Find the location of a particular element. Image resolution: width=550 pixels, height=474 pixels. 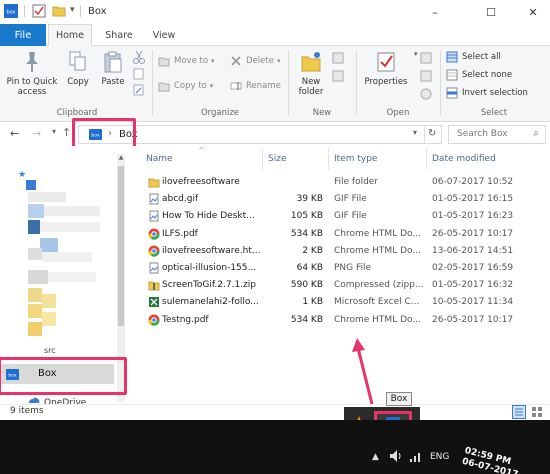

large-icons-view-icon is located at coordinates (537, 412).